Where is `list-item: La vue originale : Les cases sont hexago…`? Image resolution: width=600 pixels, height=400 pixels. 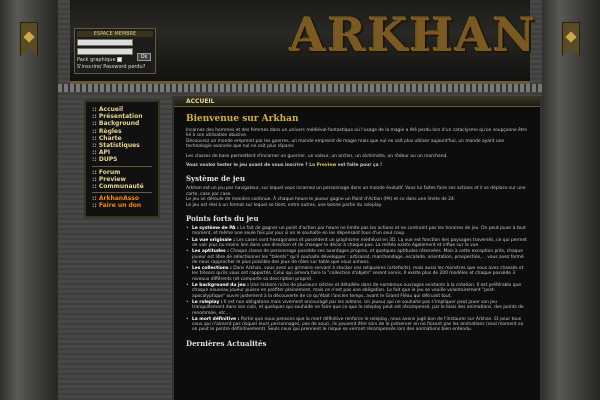
list-item: La vue originale : Les cases sont hexago… is located at coordinates (357, 243).